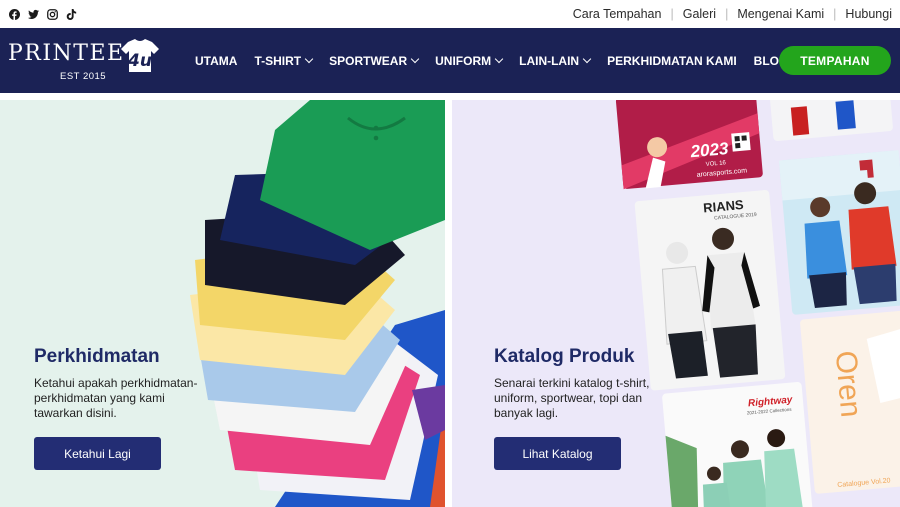  I want to click on oren-title: Oren, so click(848, 383).